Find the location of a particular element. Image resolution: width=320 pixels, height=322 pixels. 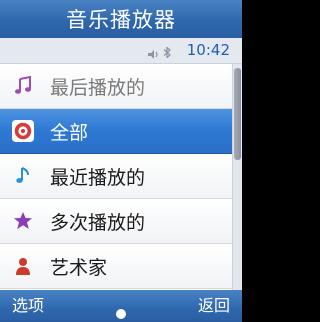

menu-item-label: 最近播放的 is located at coordinates (98, 177).